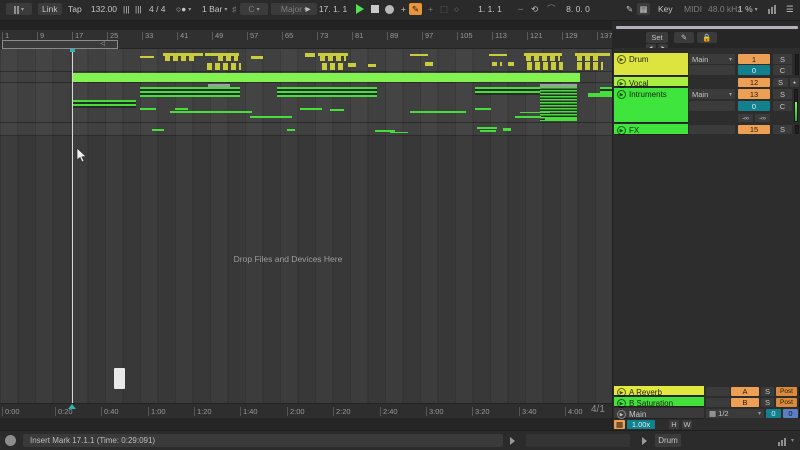 This screenshot has height=450, width=800. Describe the element at coordinates (138, 9) in the screenshot. I see `nudge-up-button: |||` at that location.